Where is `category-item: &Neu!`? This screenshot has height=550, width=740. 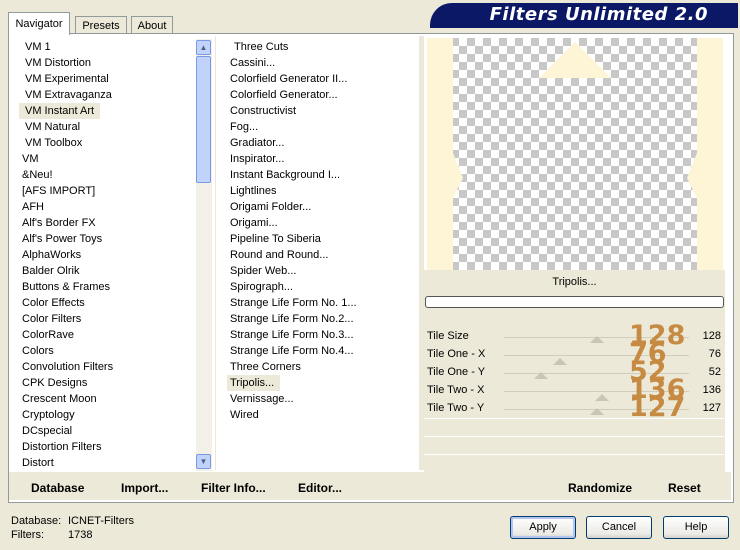 category-item: &Neu! is located at coordinates (107, 175).